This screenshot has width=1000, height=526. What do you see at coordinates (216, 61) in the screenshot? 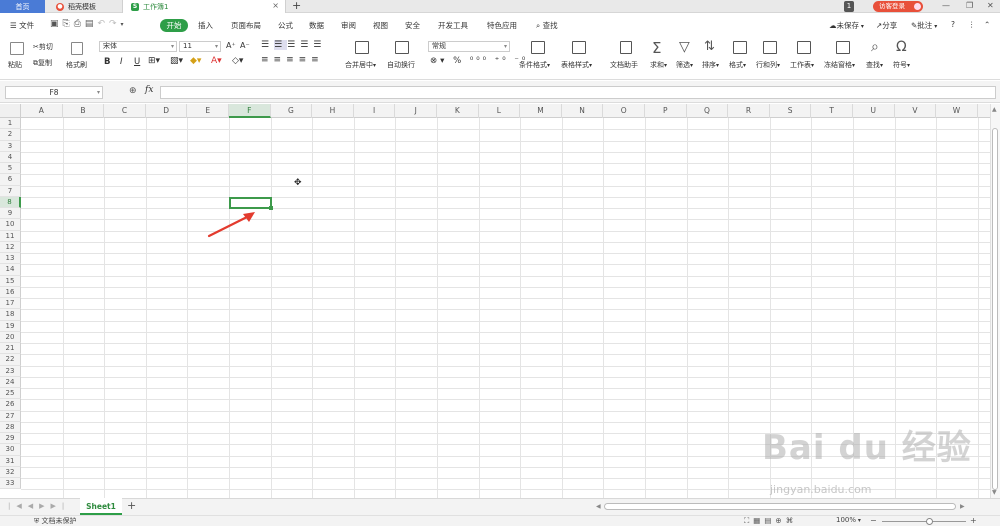
I see `font-color-icon: A▾` at bounding box center [216, 61].